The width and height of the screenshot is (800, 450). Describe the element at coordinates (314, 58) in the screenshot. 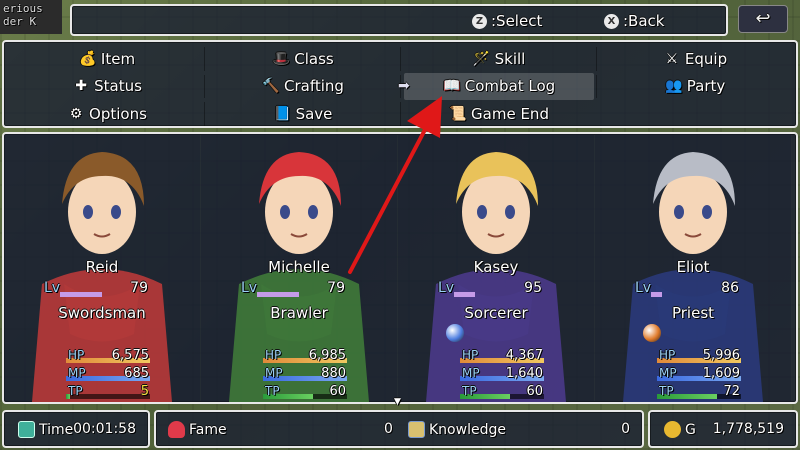

I see `menu-command-label: Class` at that location.